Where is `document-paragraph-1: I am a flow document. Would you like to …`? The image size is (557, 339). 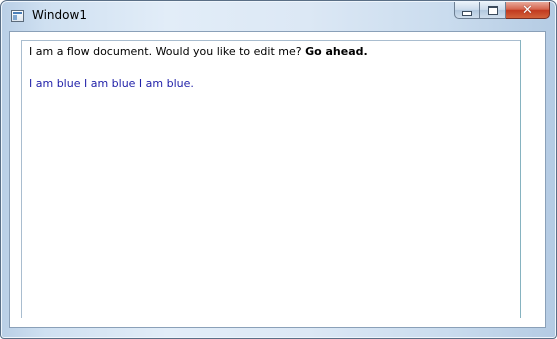 document-paragraph-1: I am a flow document. Would you like to … is located at coordinates (198, 51).